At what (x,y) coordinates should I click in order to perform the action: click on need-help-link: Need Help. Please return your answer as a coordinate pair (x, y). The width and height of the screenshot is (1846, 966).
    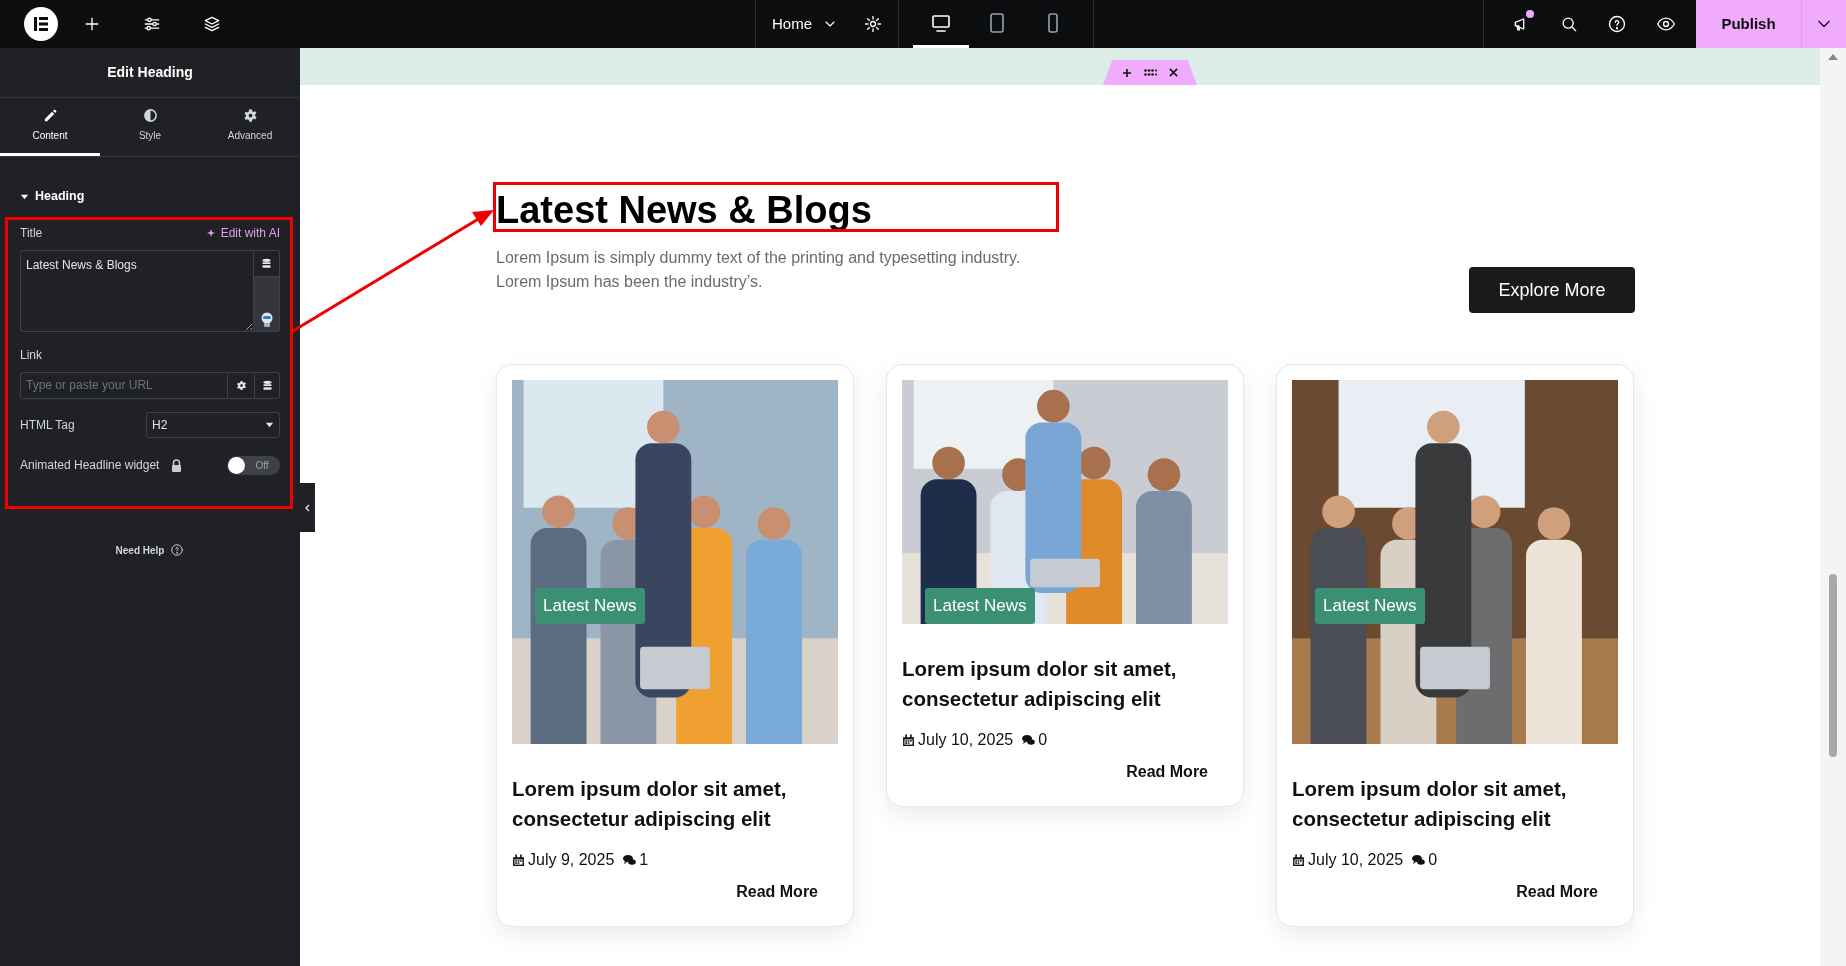
    Looking at the image, I should click on (140, 550).